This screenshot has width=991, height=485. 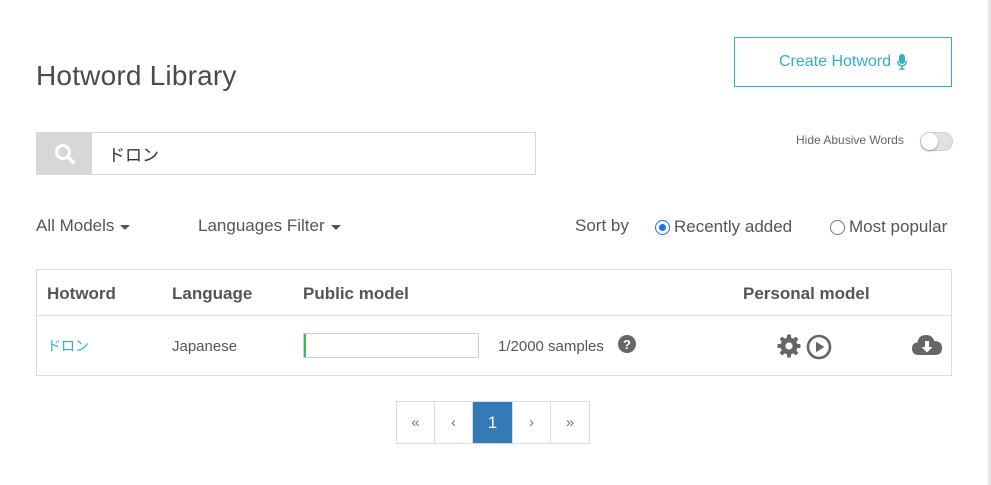 What do you see at coordinates (662, 227) in the screenshot?
I see `radio-checked-icon` at bounding box center [662, 227].